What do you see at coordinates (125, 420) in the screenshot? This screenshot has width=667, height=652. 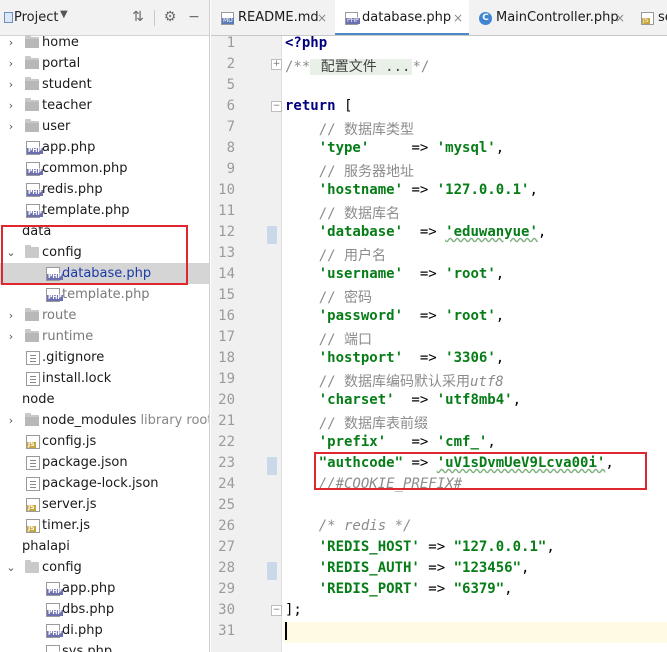 I see `tree-item-label: node_modules library root` at bounding box center [125, 420].